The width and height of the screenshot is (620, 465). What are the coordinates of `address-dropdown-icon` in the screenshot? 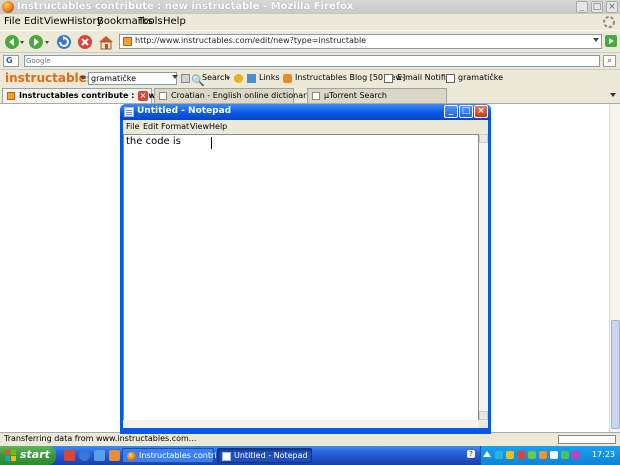 It's located at (596, 40).